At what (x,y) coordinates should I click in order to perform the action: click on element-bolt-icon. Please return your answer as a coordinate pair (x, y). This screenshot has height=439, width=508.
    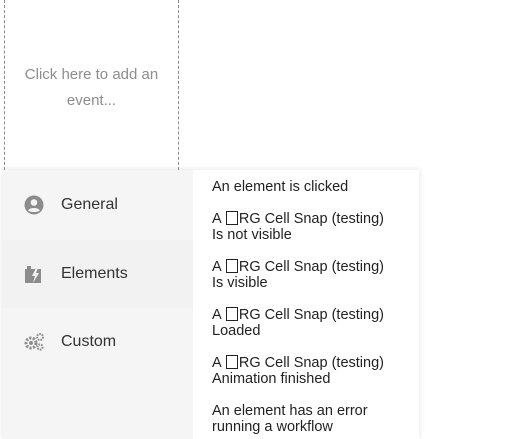
    Looking at the image, I should click on (34, 274).